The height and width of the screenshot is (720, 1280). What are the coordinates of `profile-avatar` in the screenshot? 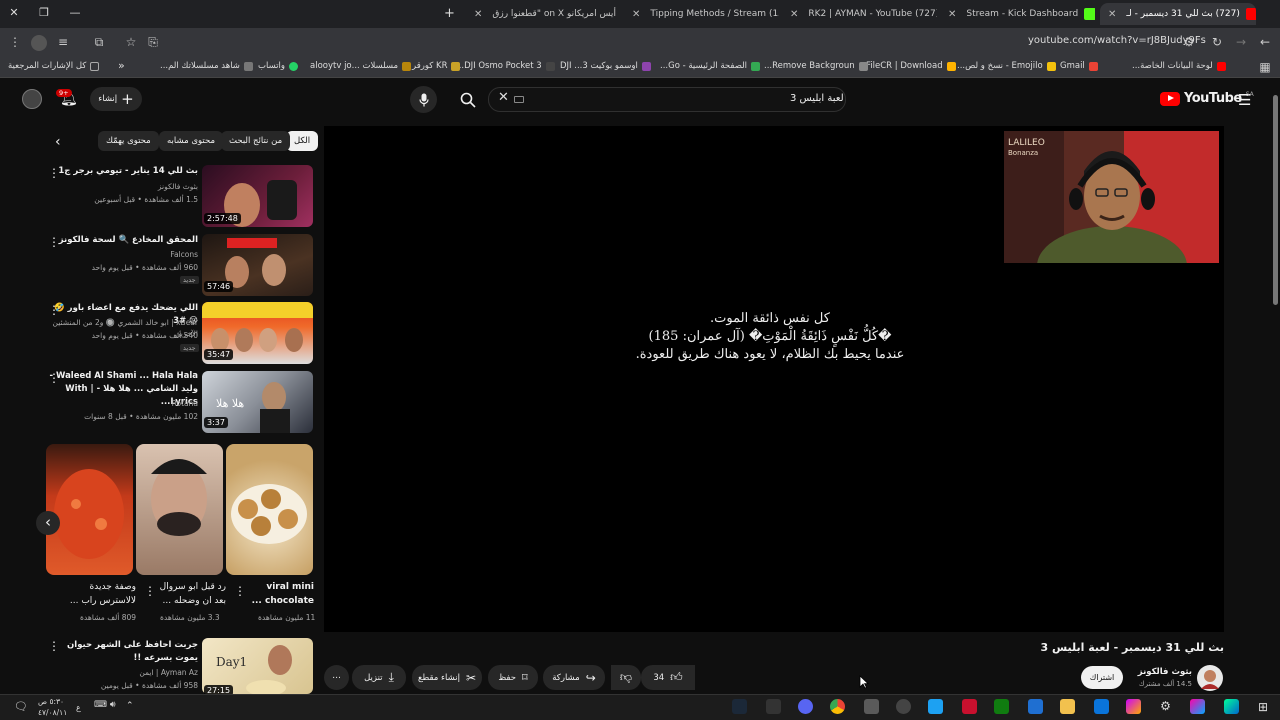 It's located at (39, 43).